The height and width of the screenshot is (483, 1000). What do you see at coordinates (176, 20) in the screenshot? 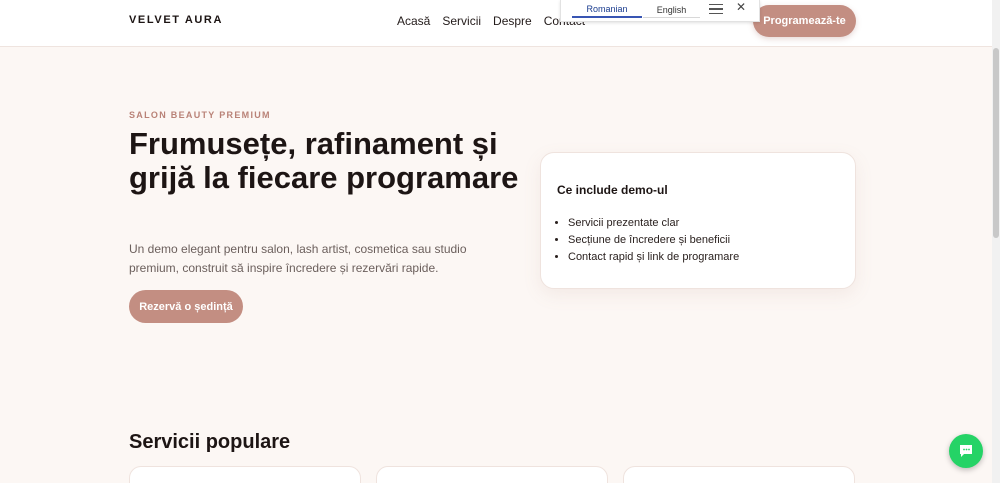
I see `brand-logo: VELVET AURA` at bounding box center [176, 20].